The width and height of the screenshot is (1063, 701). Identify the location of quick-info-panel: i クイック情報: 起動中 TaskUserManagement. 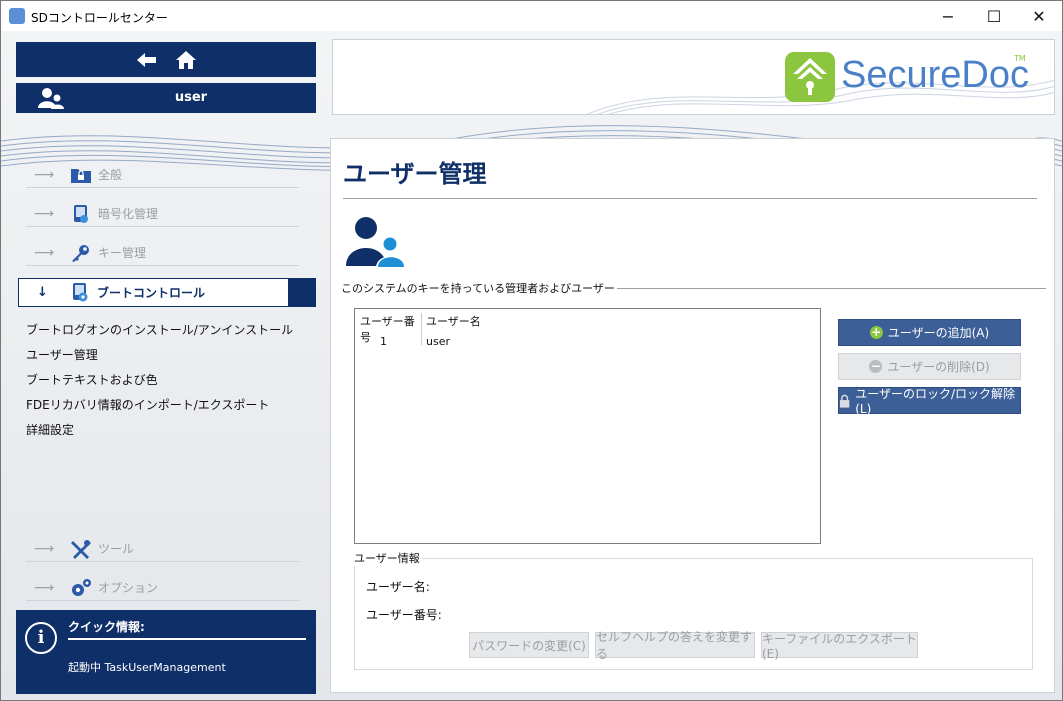
(166, 652).